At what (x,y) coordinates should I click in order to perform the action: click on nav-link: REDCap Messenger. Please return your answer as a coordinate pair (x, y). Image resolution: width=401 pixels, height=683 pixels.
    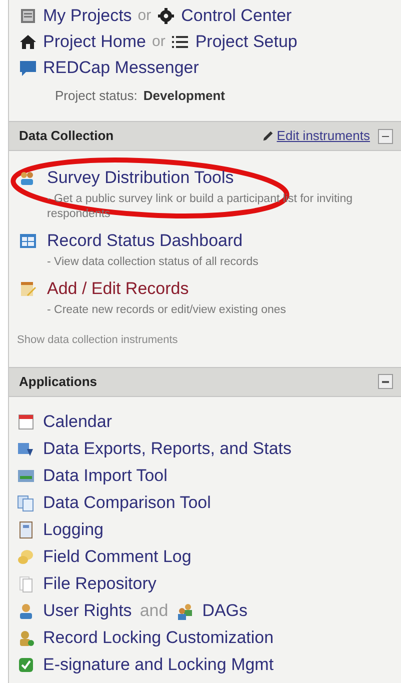
    Looking at the image, I should click on (121, 68).